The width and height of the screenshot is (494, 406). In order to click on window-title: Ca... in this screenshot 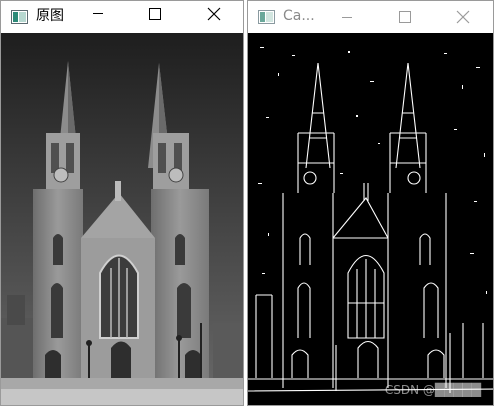, I will do `click(299, 16)`.